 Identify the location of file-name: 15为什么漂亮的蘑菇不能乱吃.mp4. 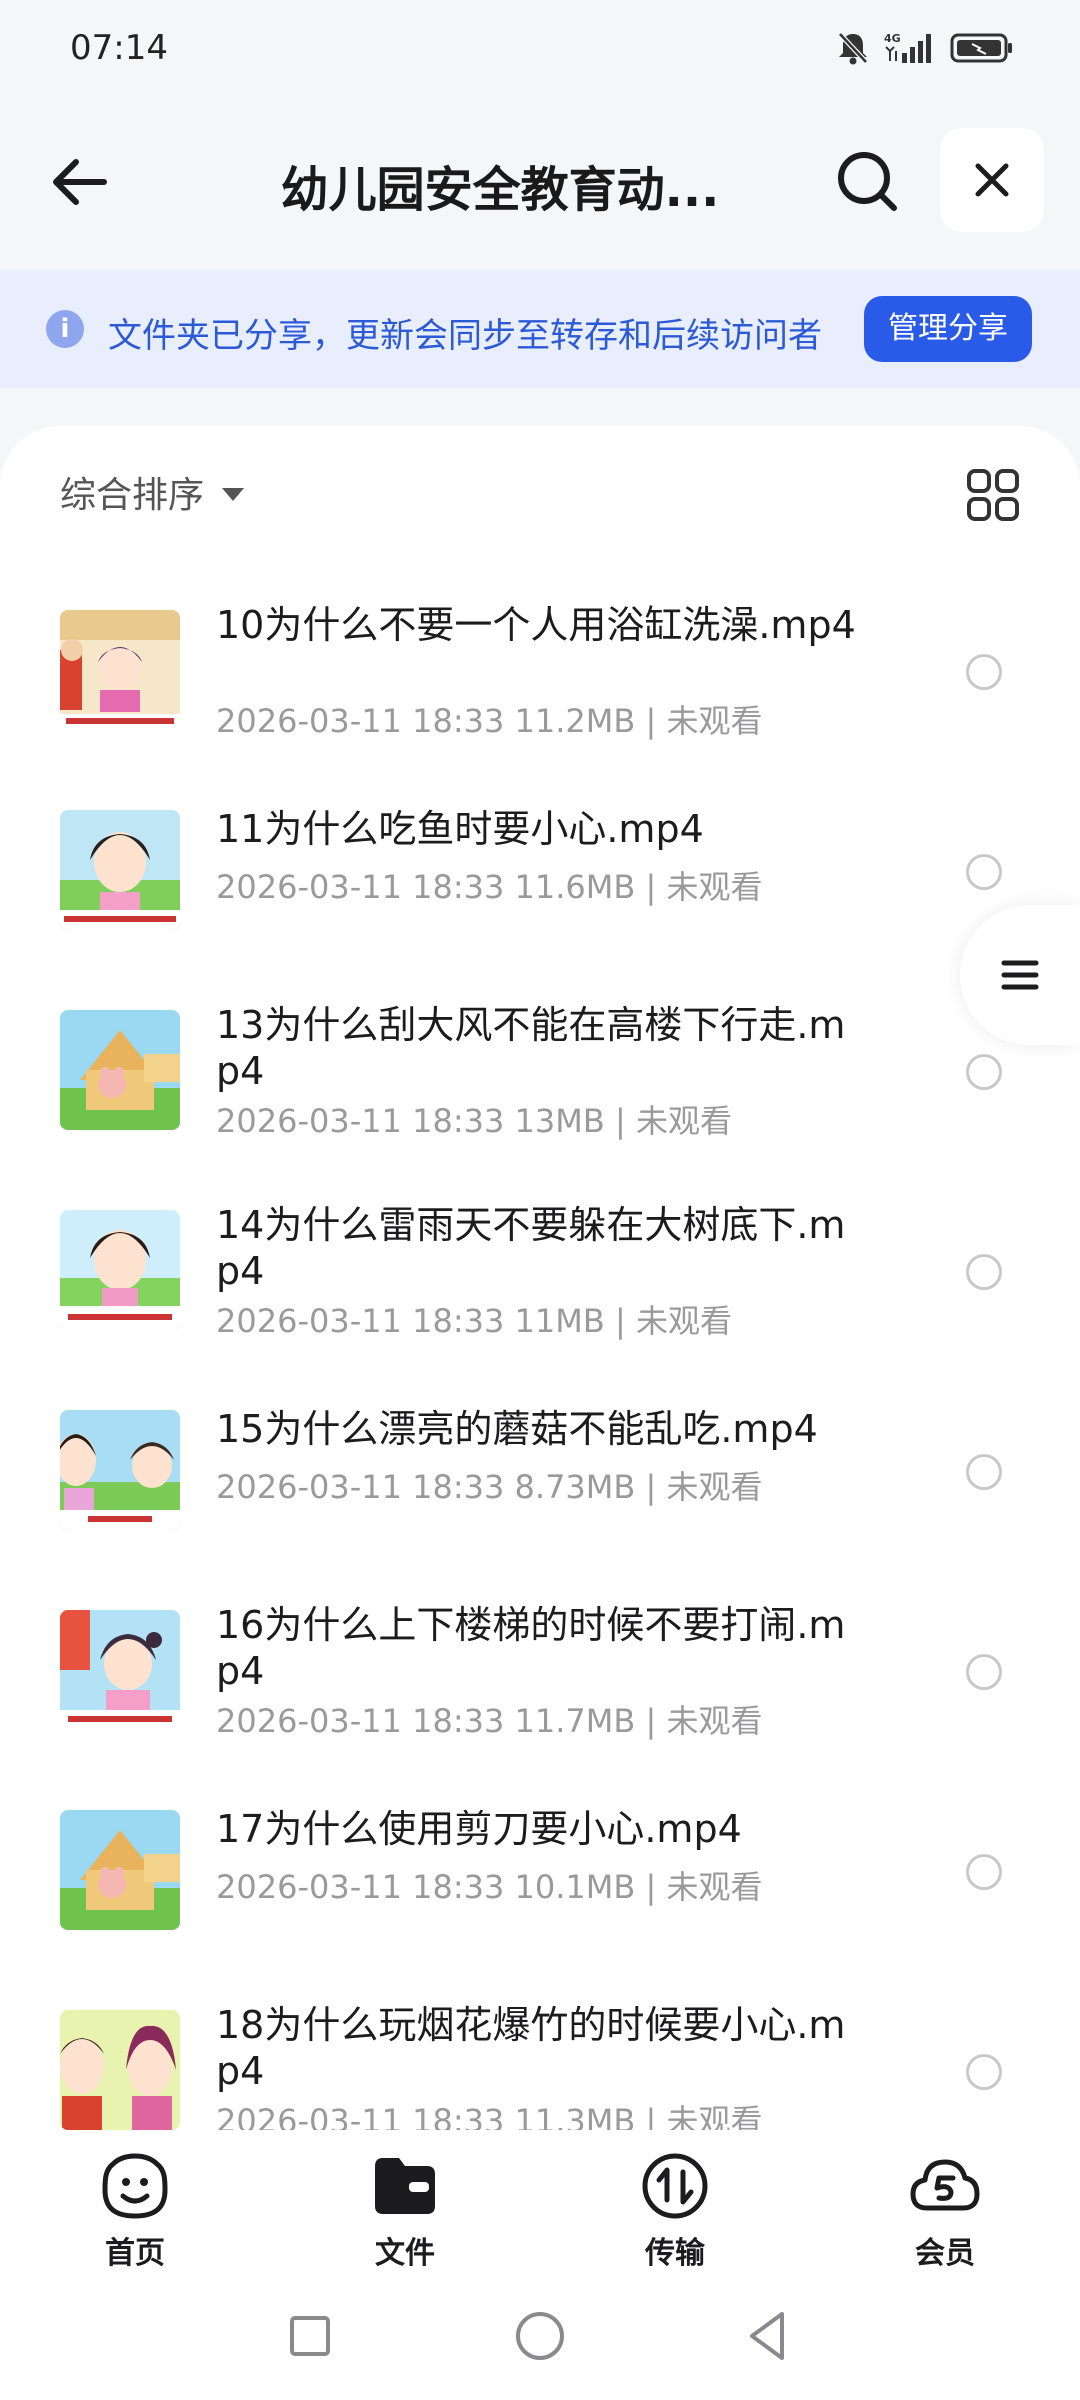
(517, 1429).